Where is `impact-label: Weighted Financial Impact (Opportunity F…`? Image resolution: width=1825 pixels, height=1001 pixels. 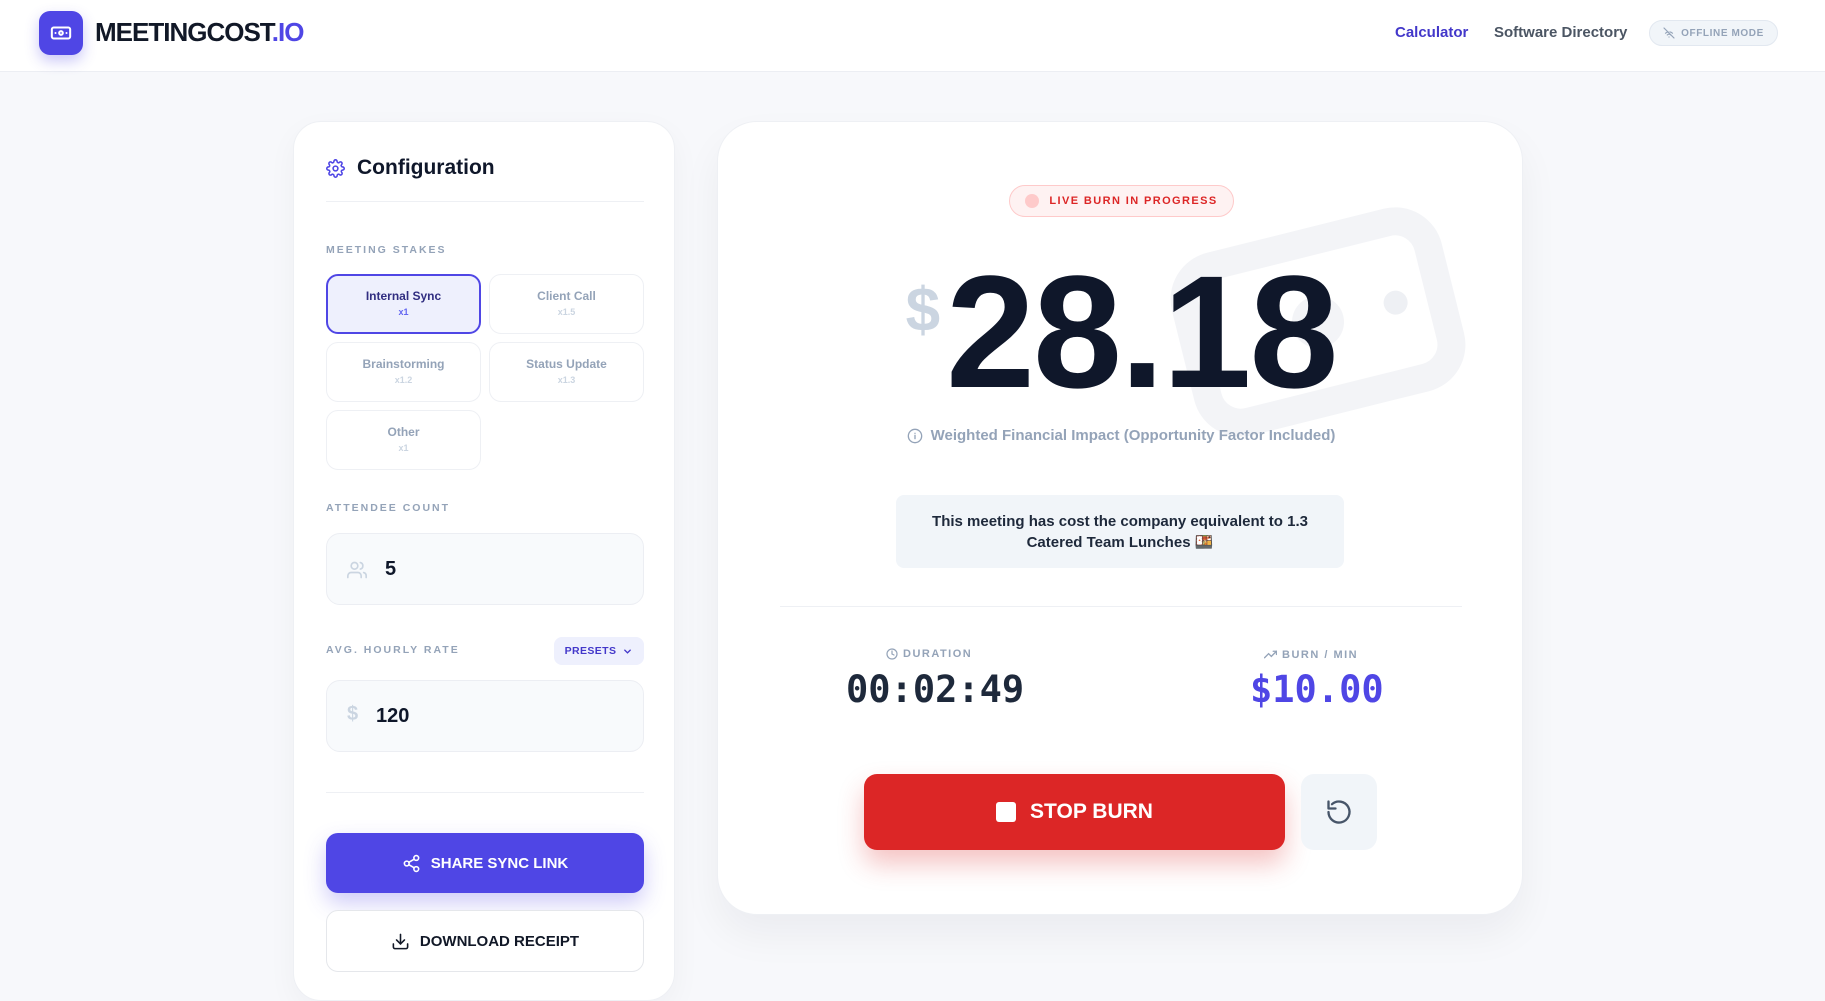 impact-label: Weighted Financial Impact (Opportunity F… is located at coordinates (1133, 435).